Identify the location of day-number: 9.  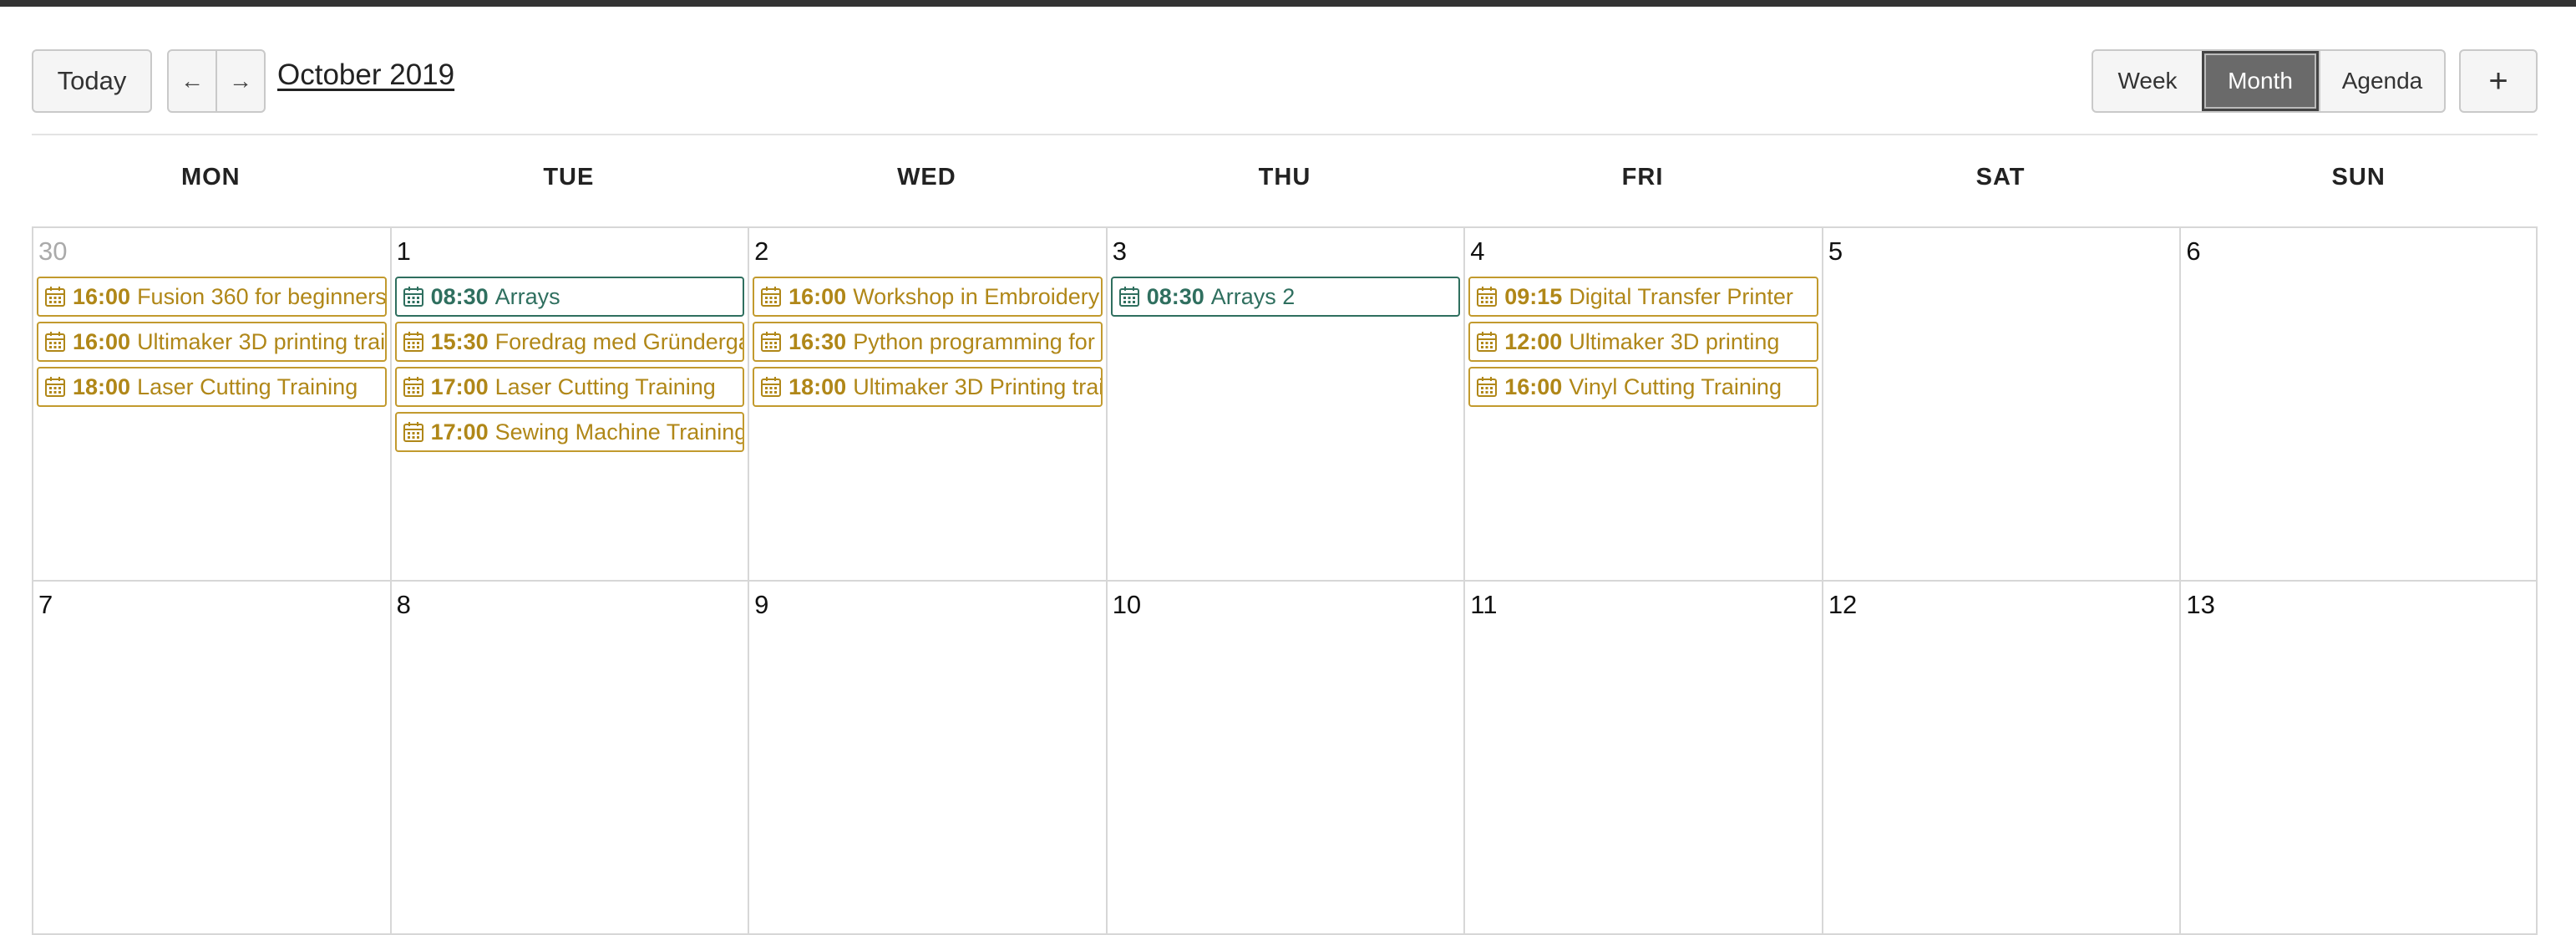
(761, 604).